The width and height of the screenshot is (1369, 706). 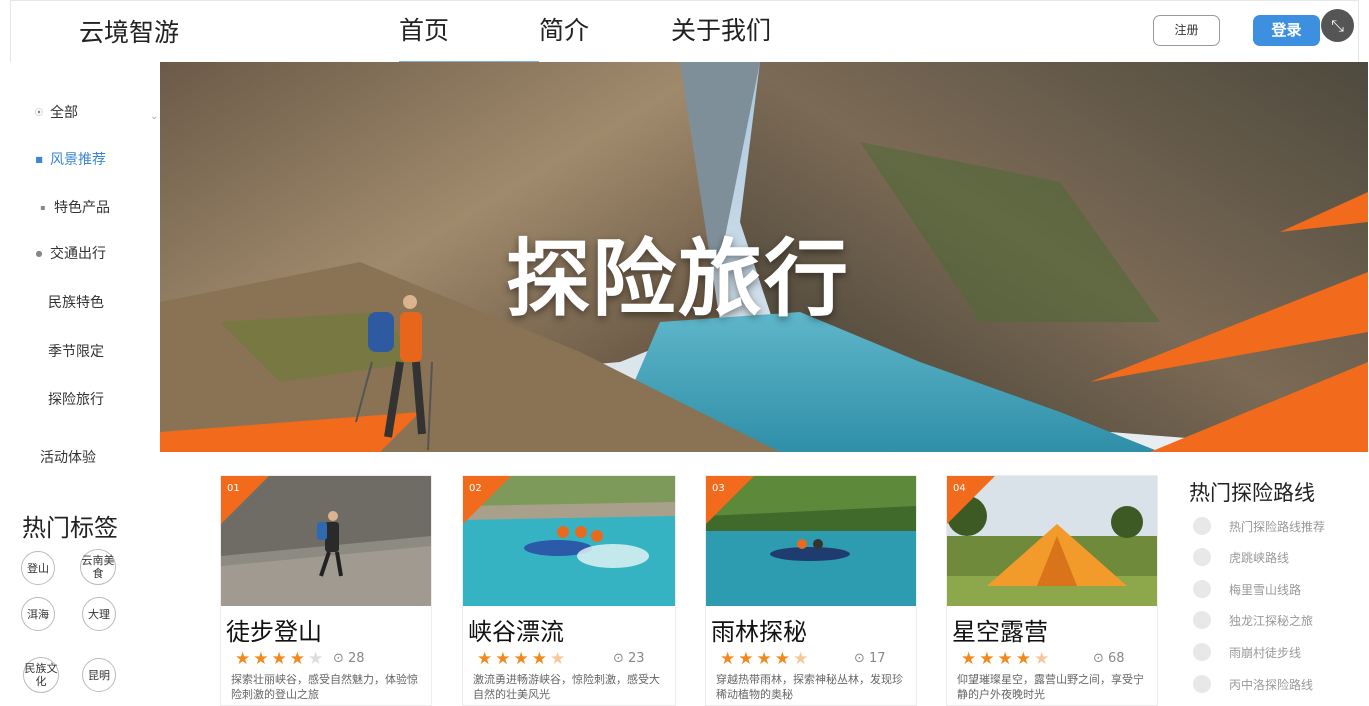 I want to click on sidebar-item-products: ▪ 特色产品, so click(x=74, y=207).